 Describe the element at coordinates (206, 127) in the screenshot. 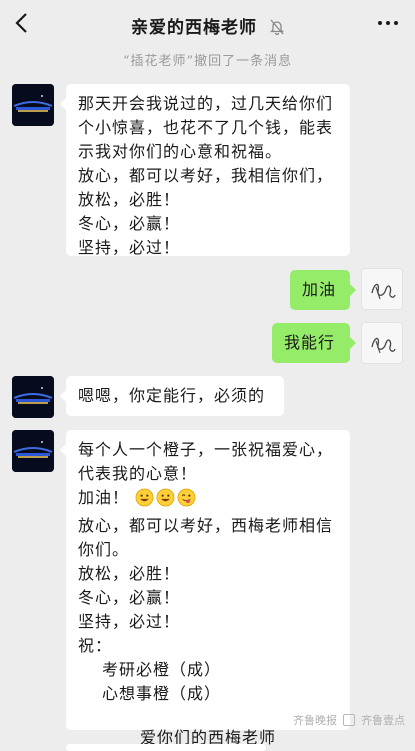

I see `message-line: 个小惊喜，也花不了几个钱，能表` at that location.